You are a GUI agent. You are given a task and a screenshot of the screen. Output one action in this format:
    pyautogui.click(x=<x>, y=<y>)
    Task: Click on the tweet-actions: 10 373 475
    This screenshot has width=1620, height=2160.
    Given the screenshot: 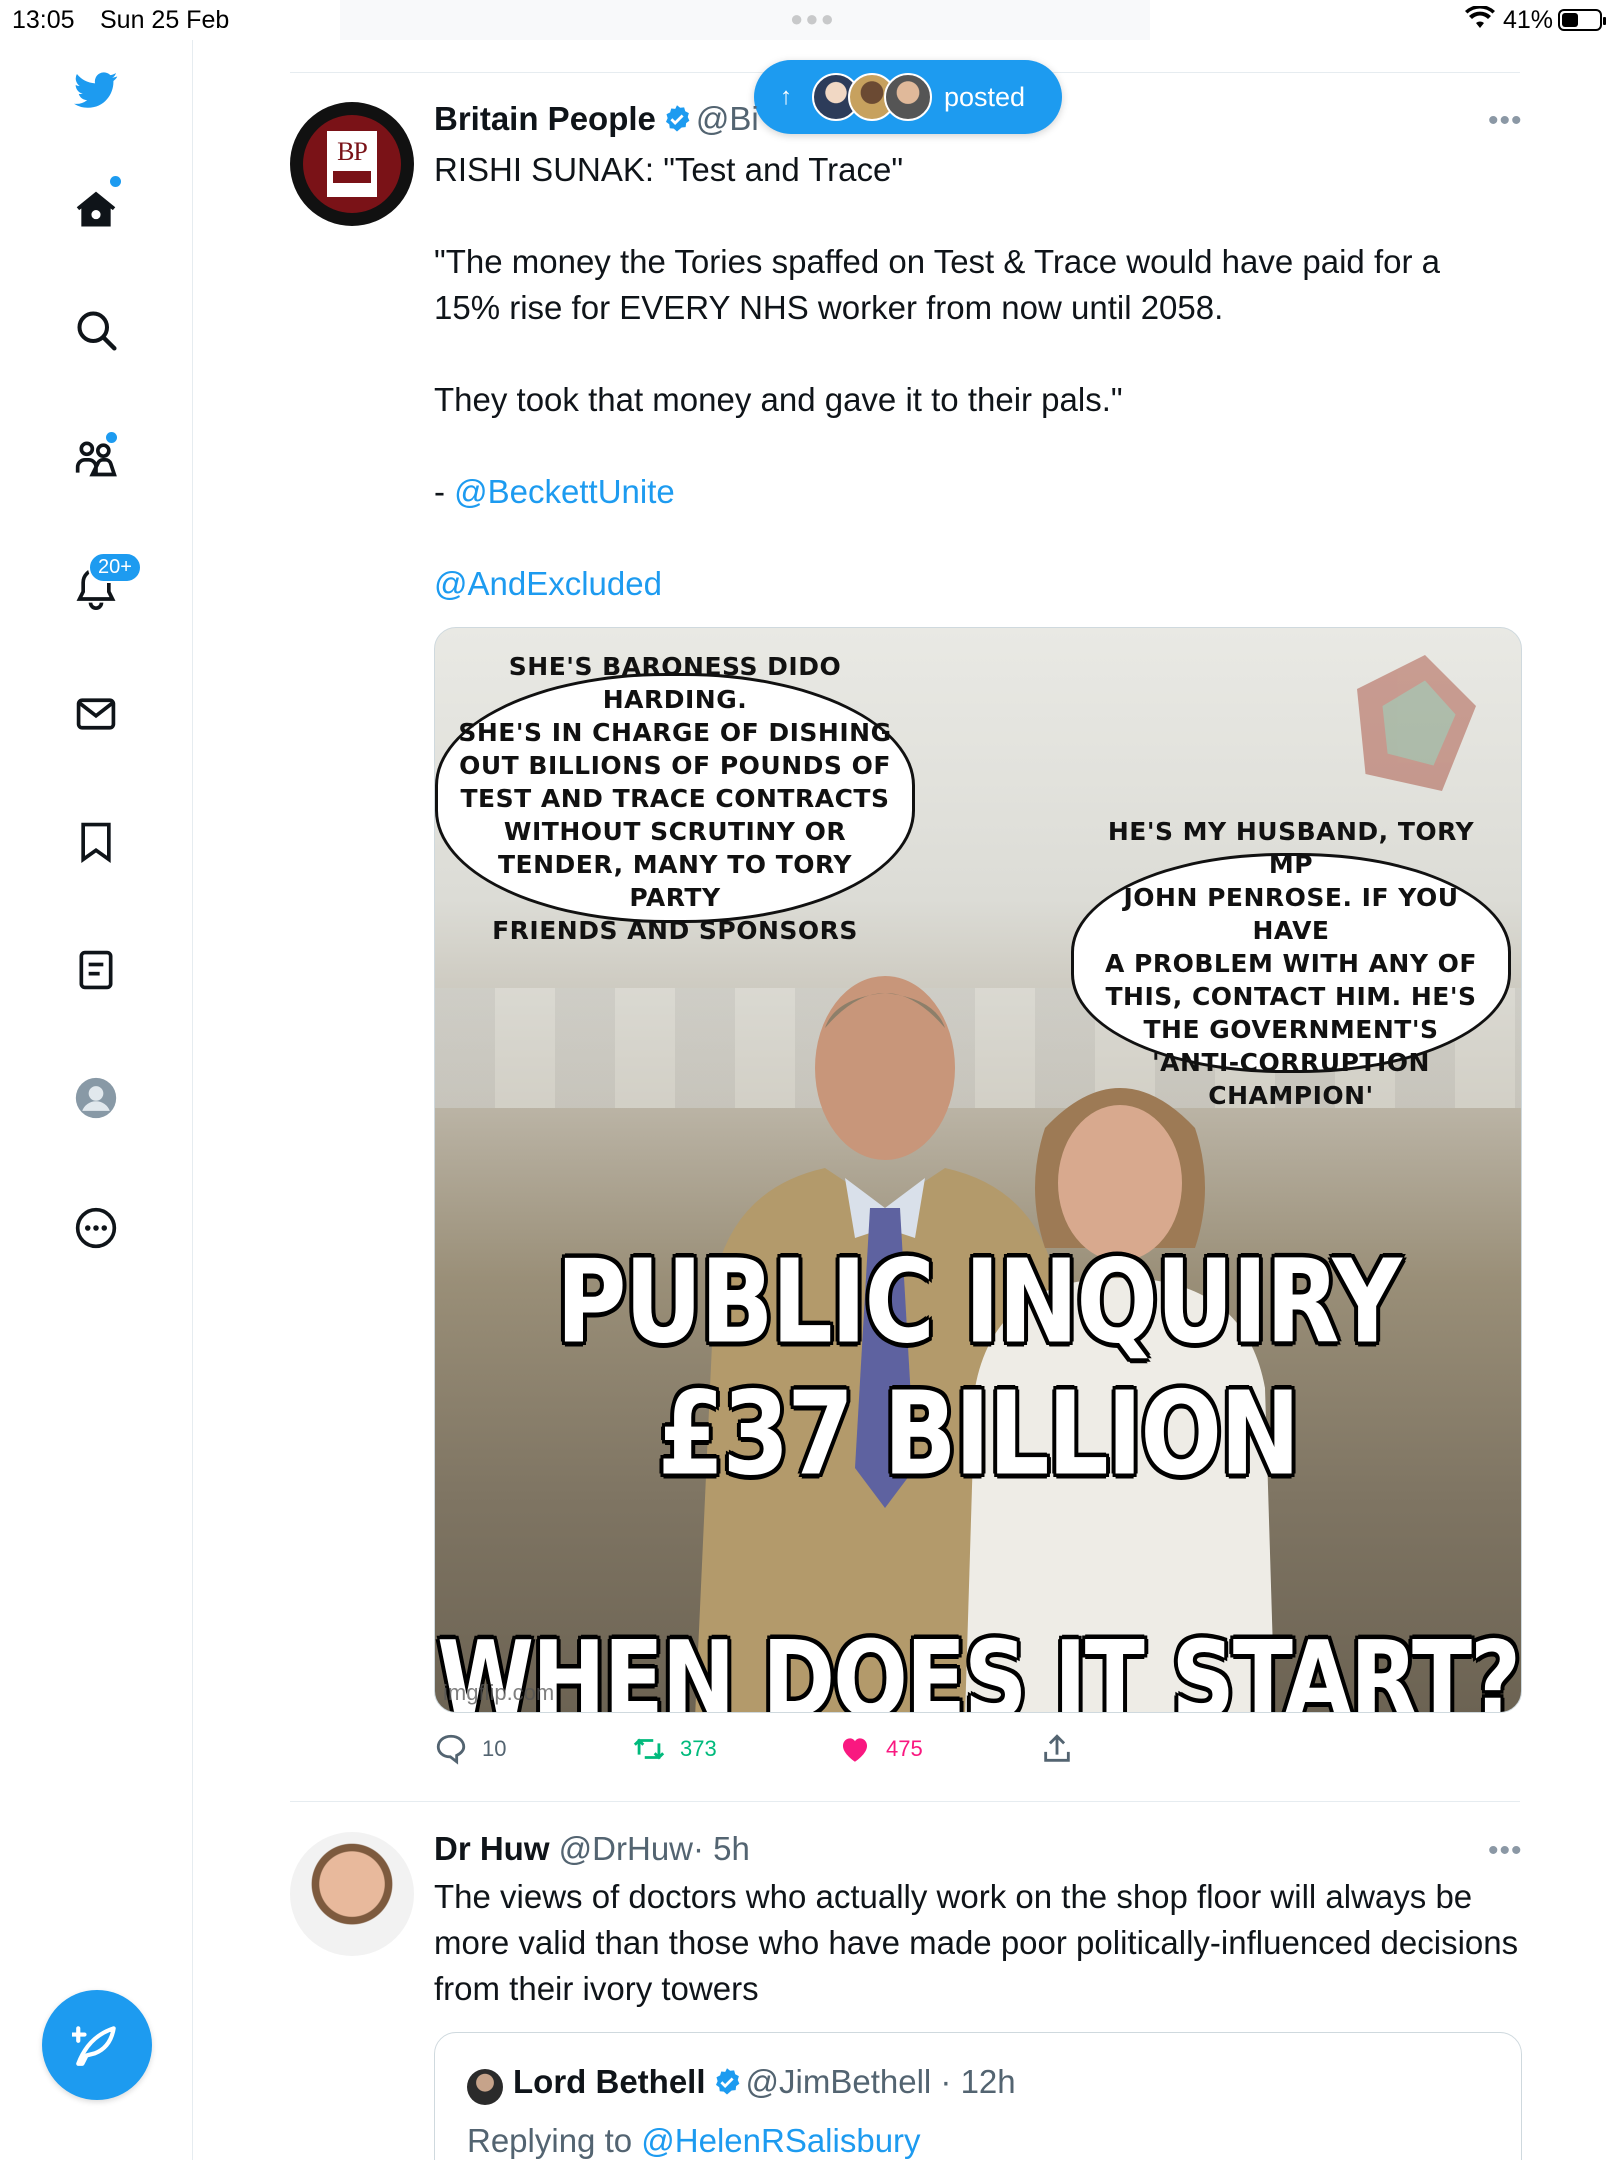 What is the action you would take?
    pyautogui.click(x=934, y=1752)
    